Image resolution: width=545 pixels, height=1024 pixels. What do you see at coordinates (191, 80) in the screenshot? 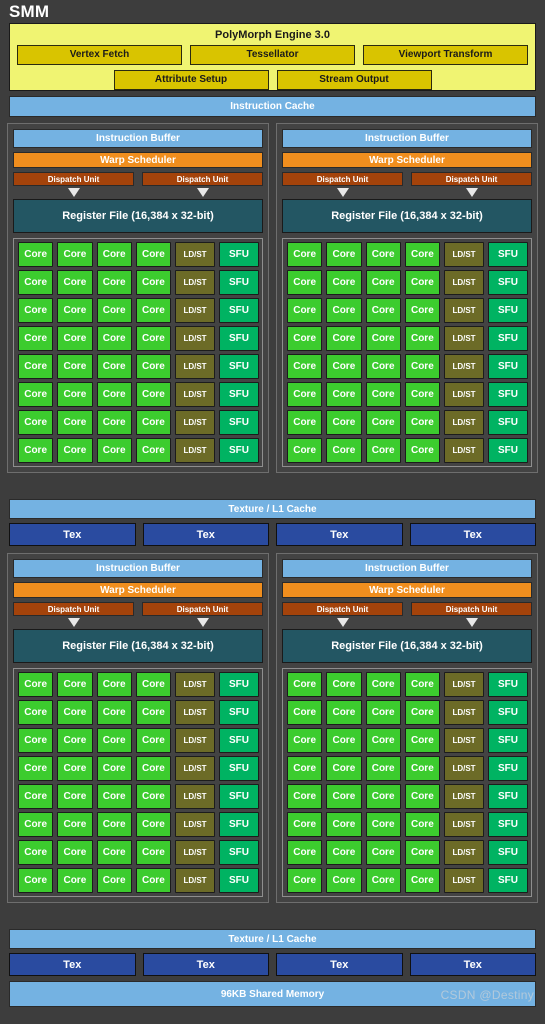
I see `polymorph-unit-attribute-setup: Attribute Setup` at bounding box center [191, 80].